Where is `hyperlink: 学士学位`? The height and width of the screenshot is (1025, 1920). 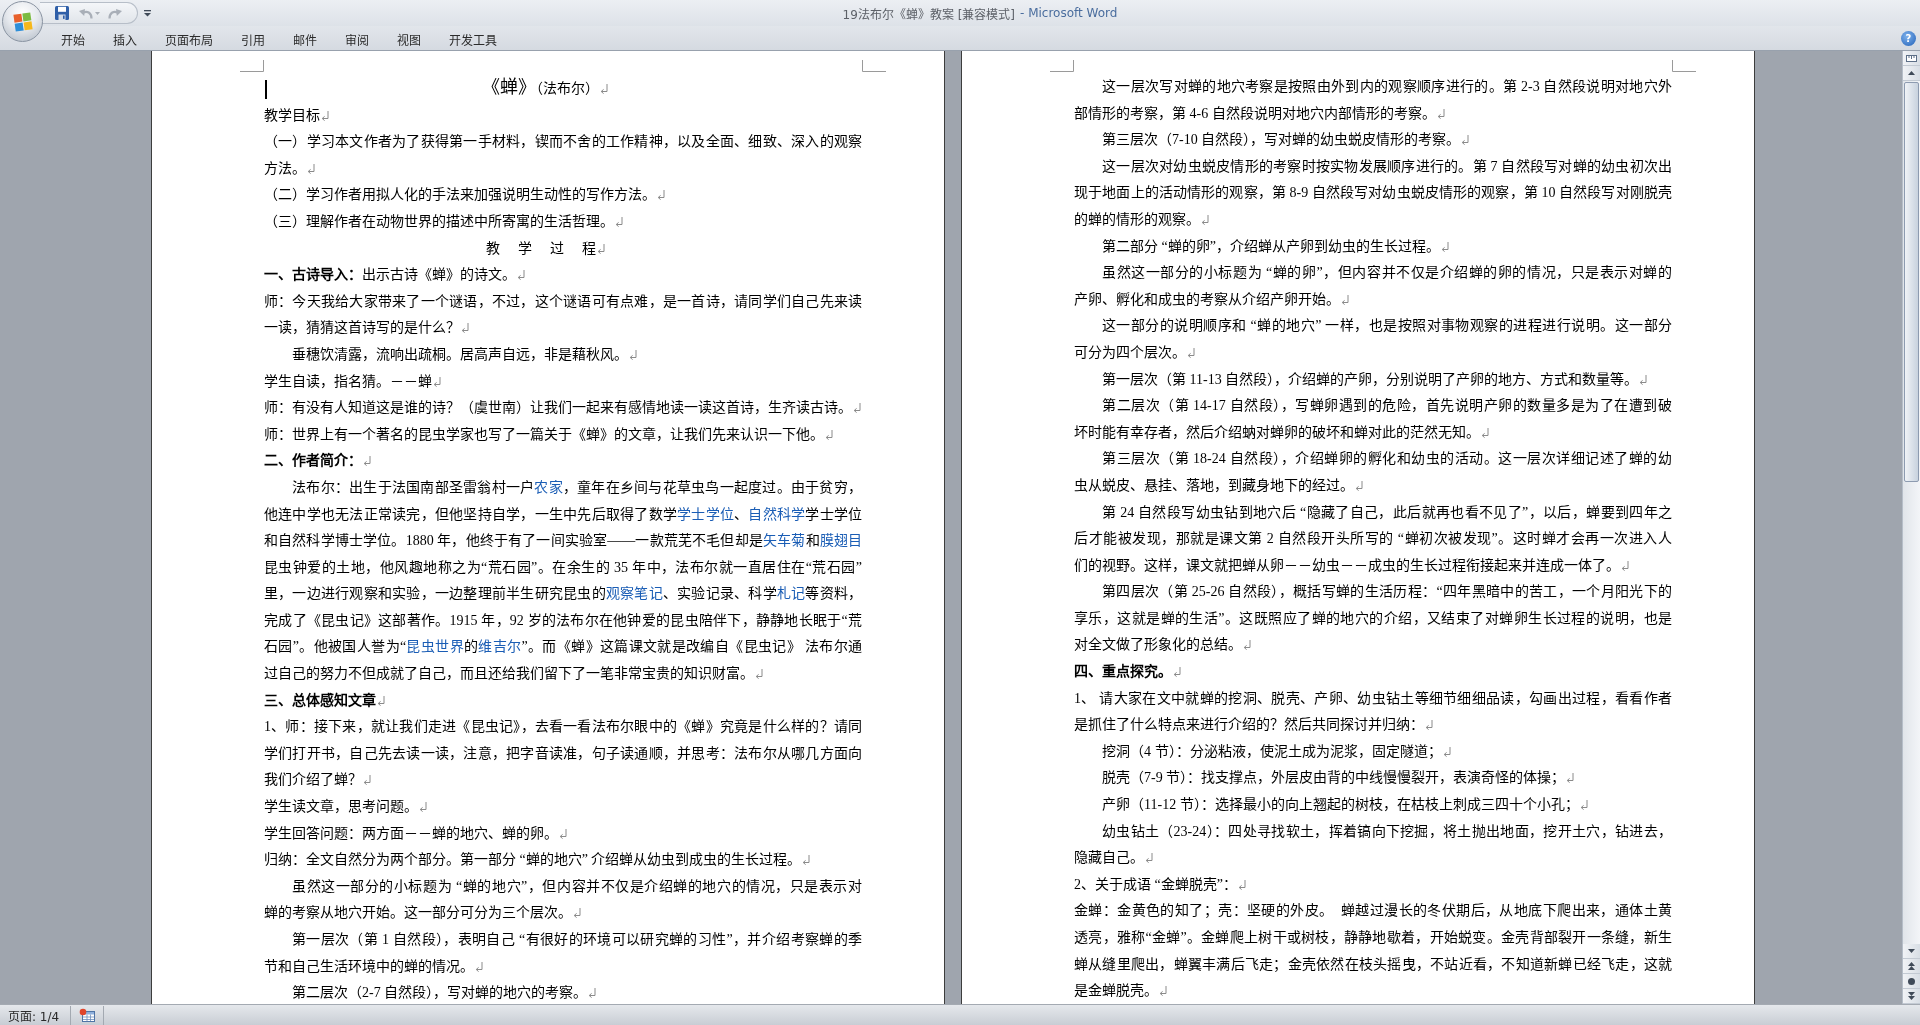 hyperlink: 学士学位 is located at coordinates (706, 514).